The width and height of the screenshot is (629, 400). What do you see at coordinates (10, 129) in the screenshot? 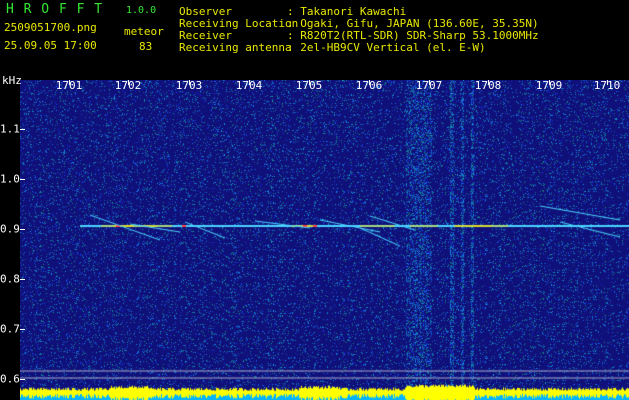
I see `y-tick-label: 1.1` at bounding box center [10, 129].